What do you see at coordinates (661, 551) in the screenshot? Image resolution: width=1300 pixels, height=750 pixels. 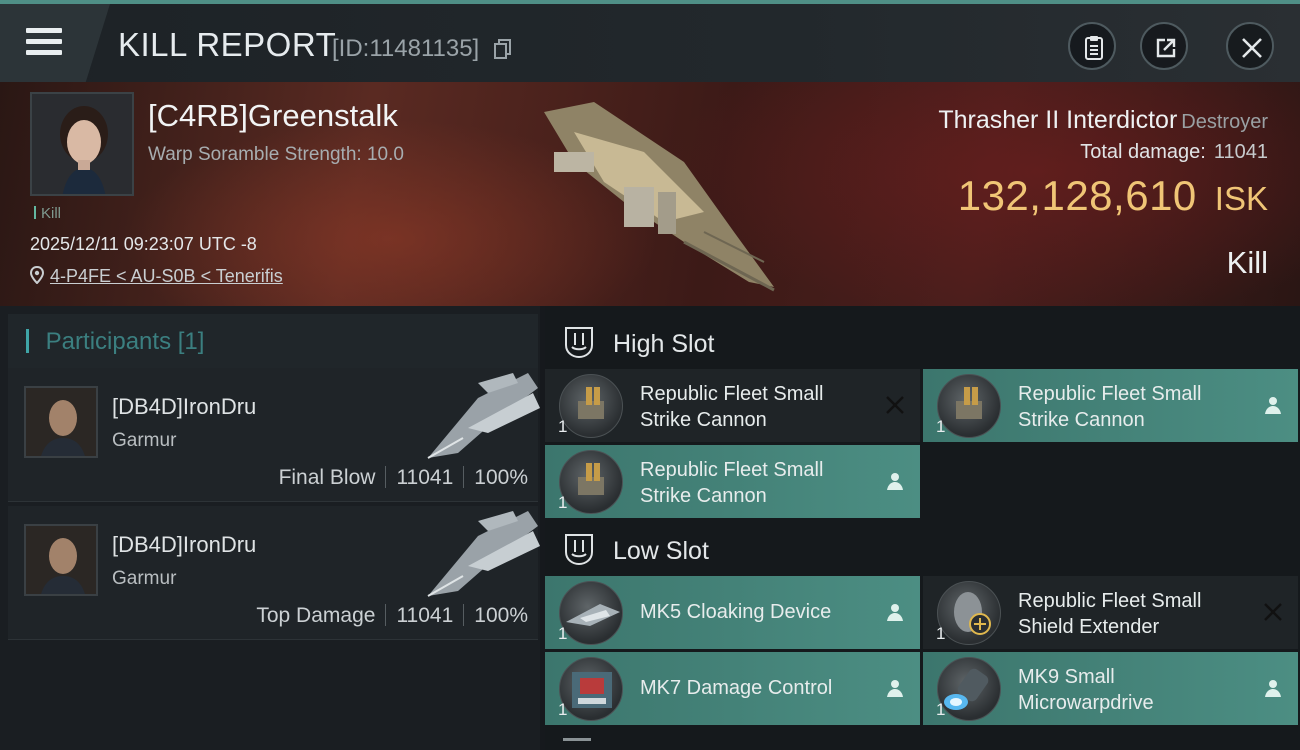 I see `low-slot-label: Low Slot` at bounding box center [661, 551].